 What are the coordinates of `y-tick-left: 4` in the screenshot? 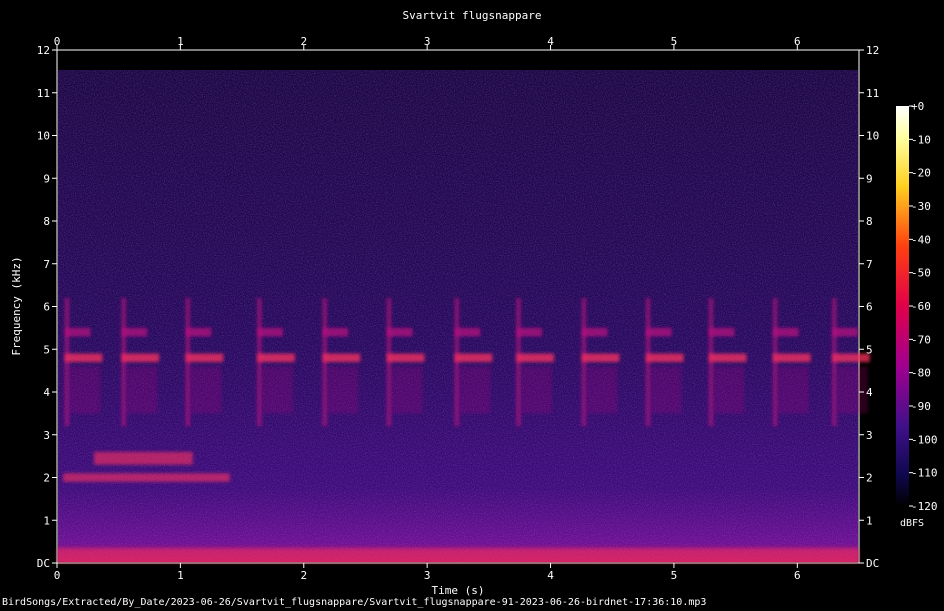 It's located at (50, 392).